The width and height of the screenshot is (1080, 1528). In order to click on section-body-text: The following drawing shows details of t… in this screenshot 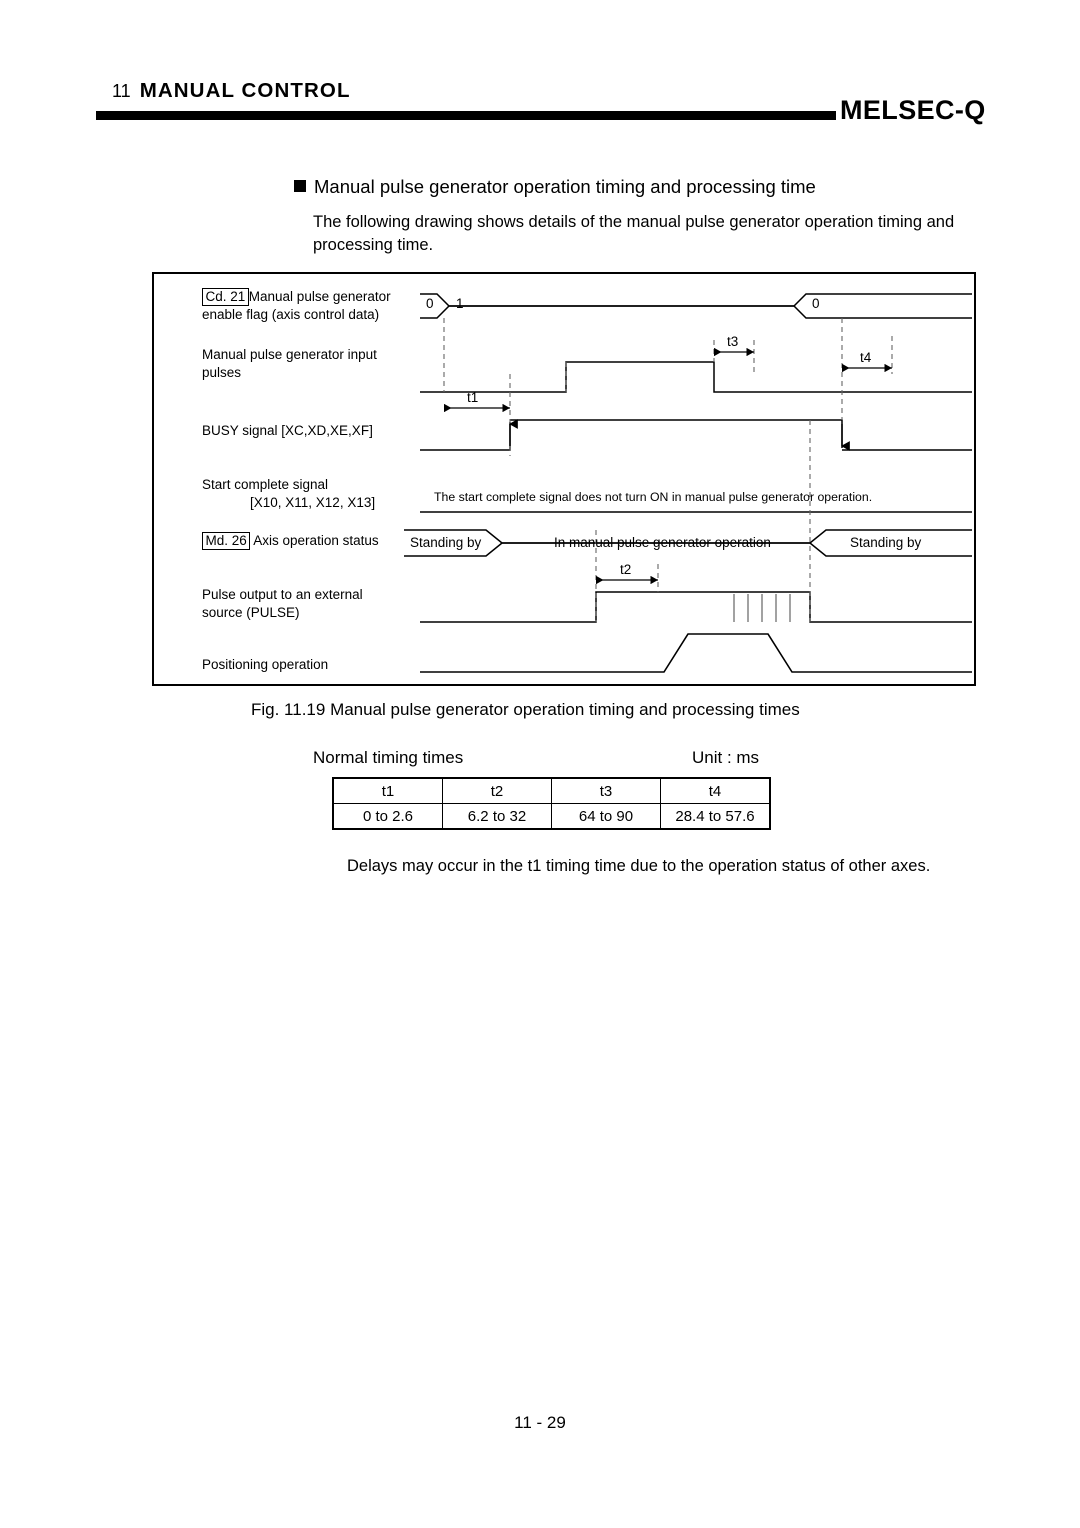, I will do `click(634, 233)`.